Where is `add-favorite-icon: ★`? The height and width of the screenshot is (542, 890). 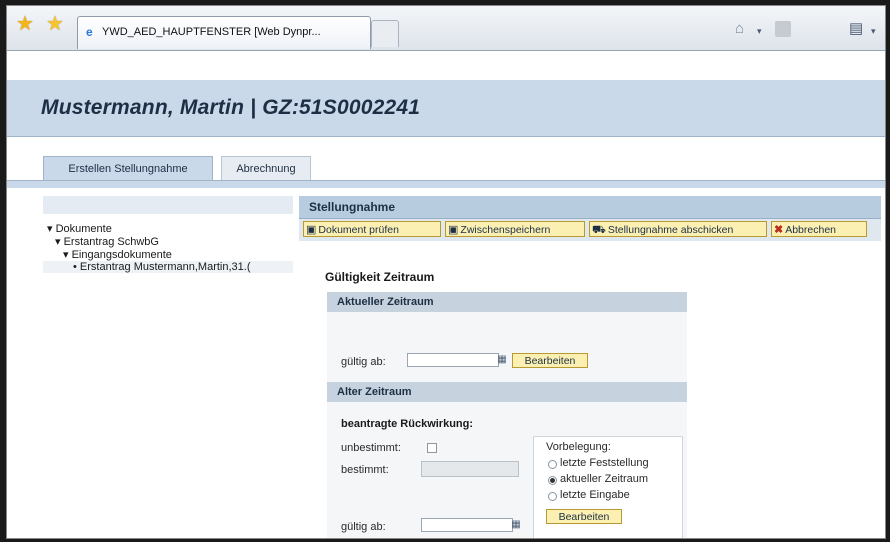 add-favorite-icon: ★ is located at coordinates (55, 24).